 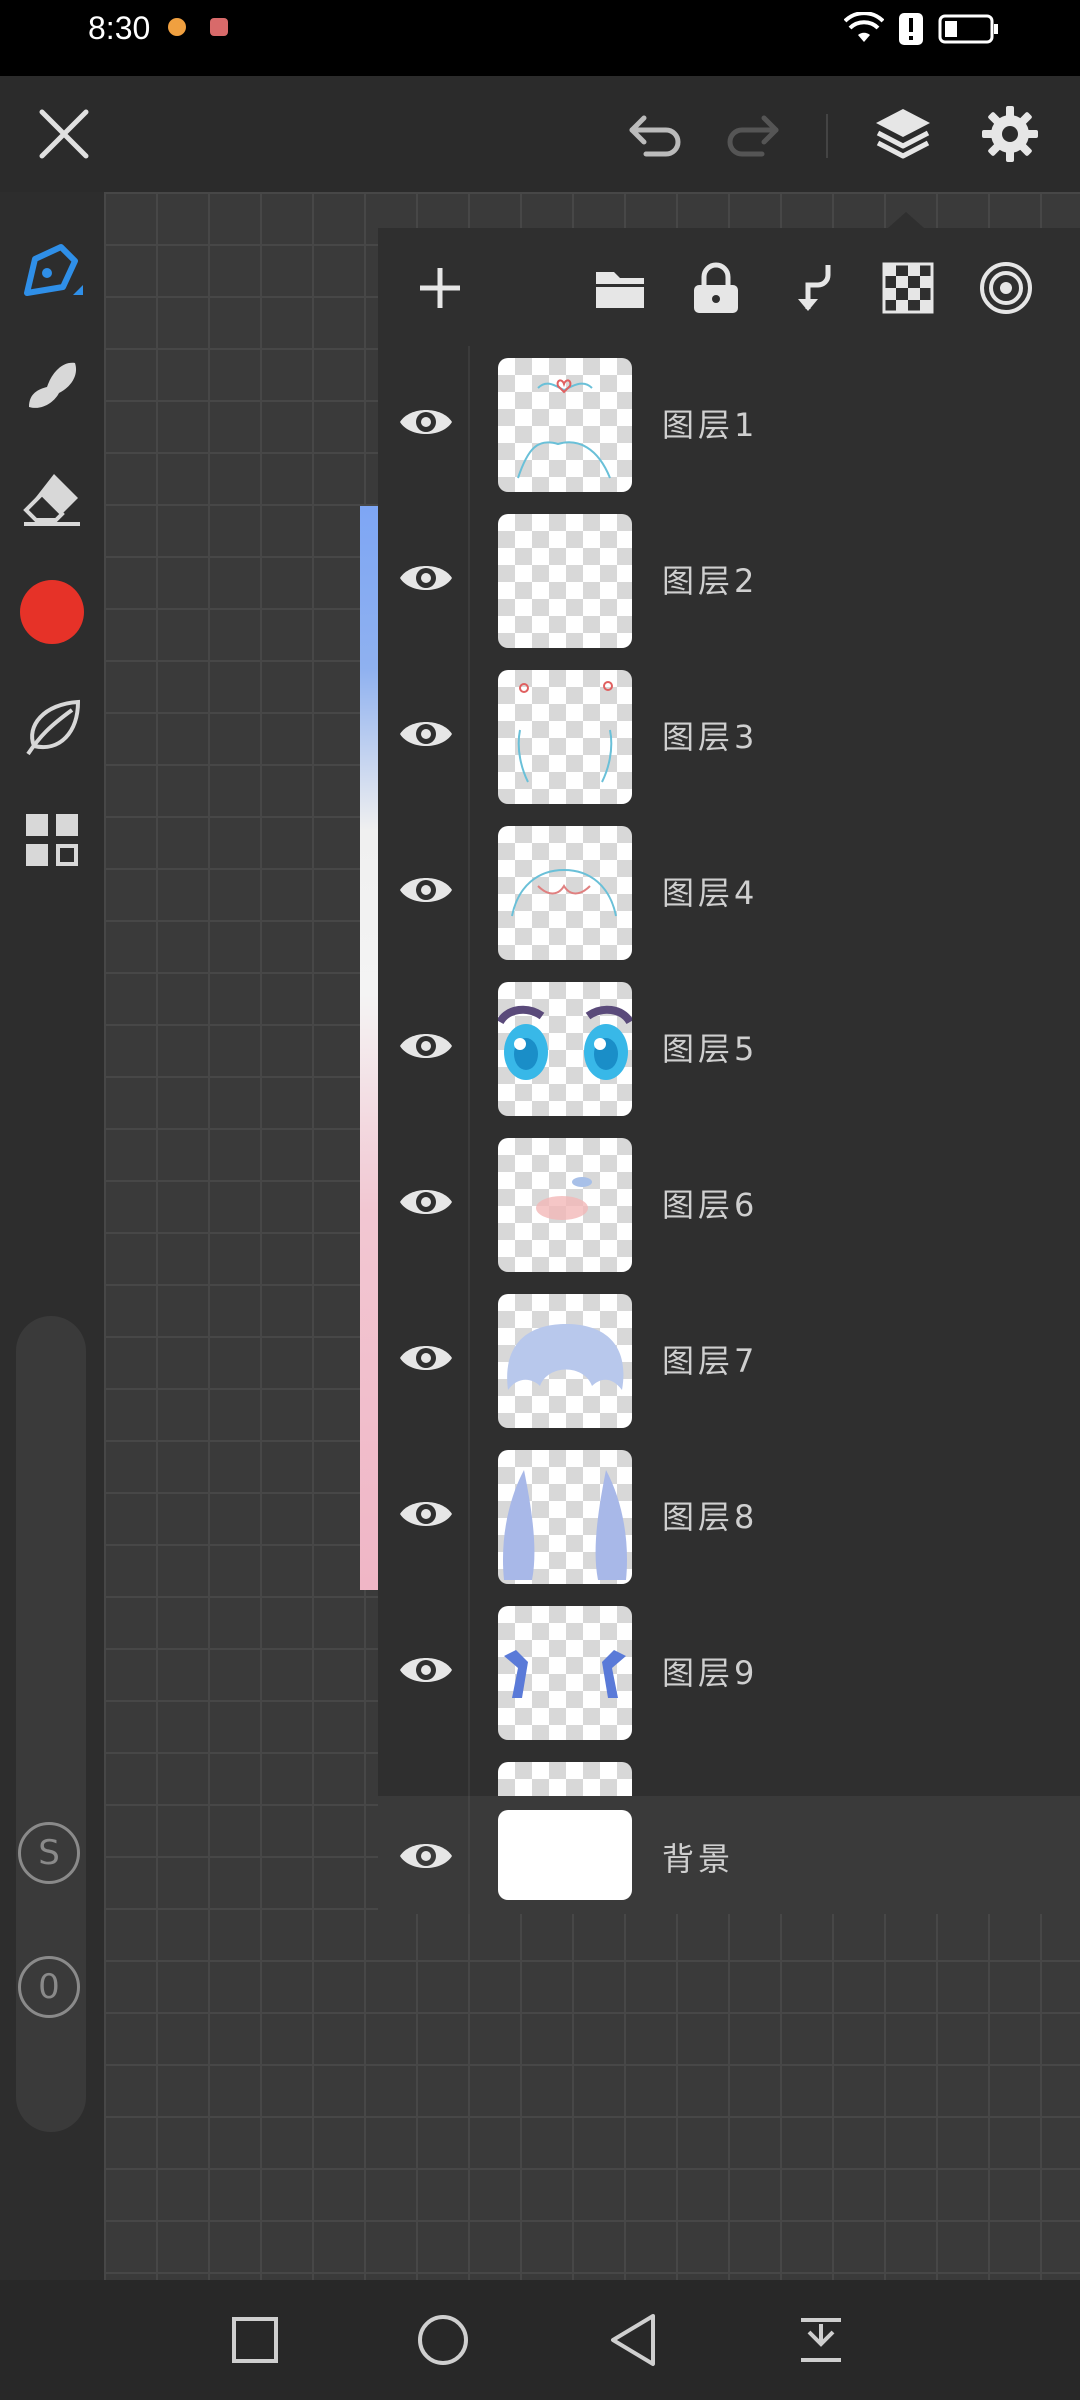 What do you see at coordinates (540, 2340) in the screenshot?
I see `navigation-bar` at bounding box center [540, 2340].